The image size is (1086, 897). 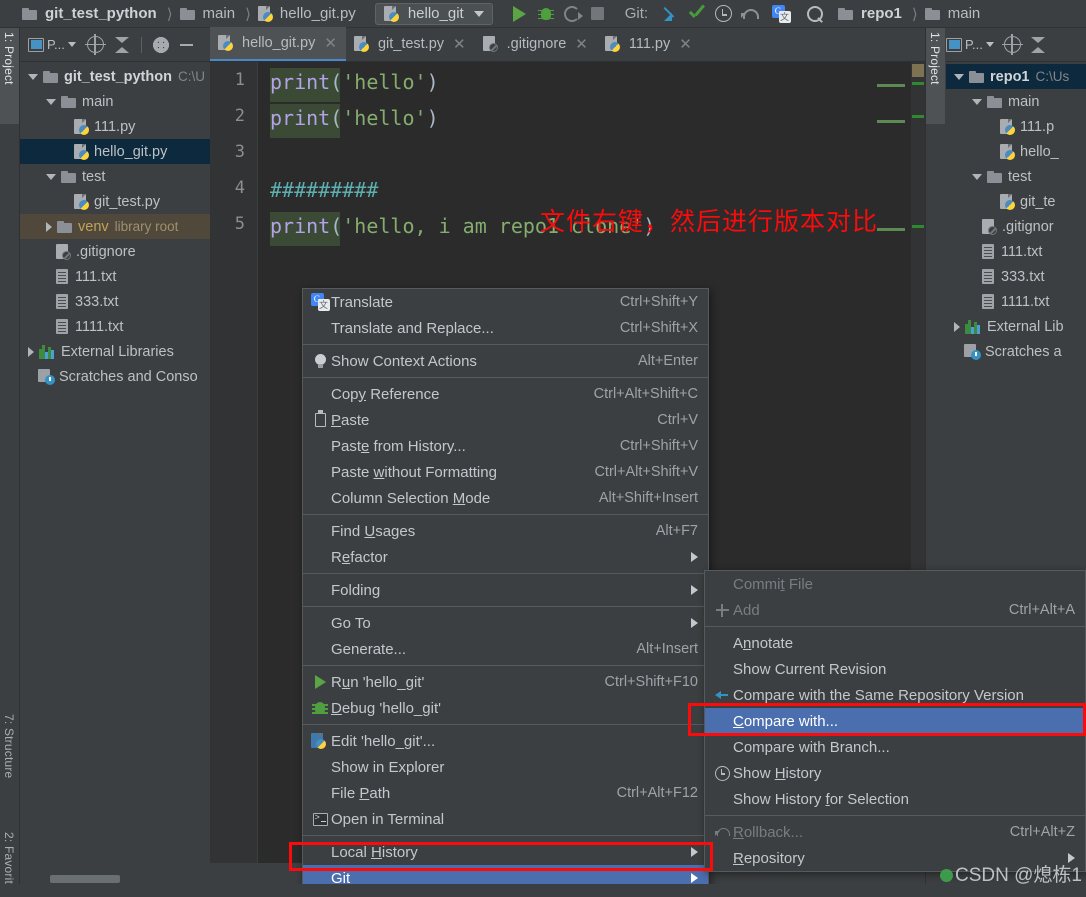 I want to click on menu-item: Generate... Alt+Insert, so click(x=505, y=649).